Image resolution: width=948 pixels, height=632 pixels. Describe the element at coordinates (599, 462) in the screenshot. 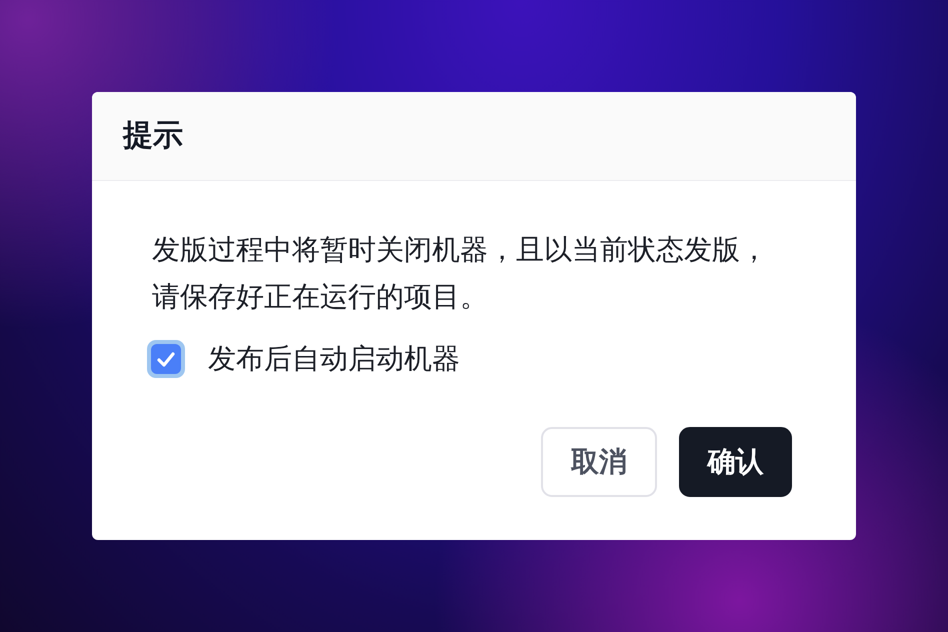

I see `cancel-button: 取消` at that location.